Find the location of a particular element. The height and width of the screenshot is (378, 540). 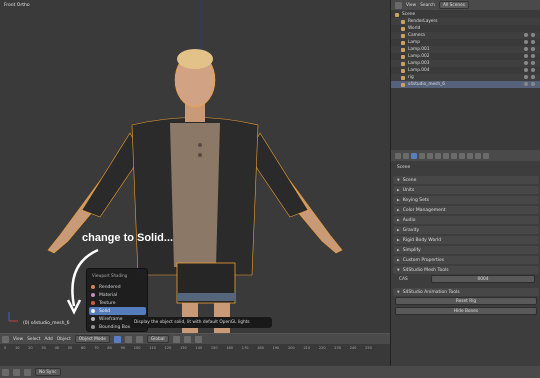

modifiers-tab-icon is located at coordinates (446, 155).